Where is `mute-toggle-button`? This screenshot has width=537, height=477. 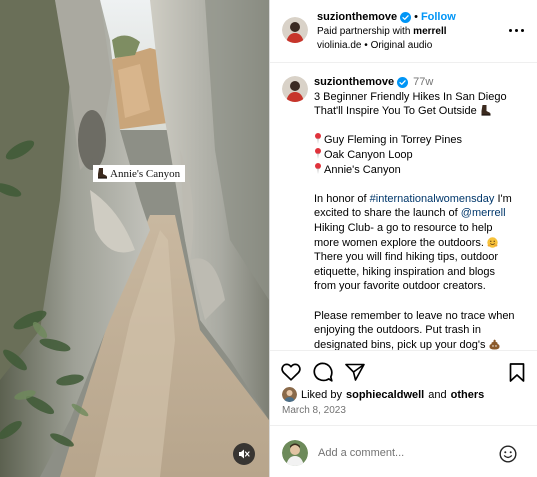
mute-toggle-button is located at coordinates (244, 454).